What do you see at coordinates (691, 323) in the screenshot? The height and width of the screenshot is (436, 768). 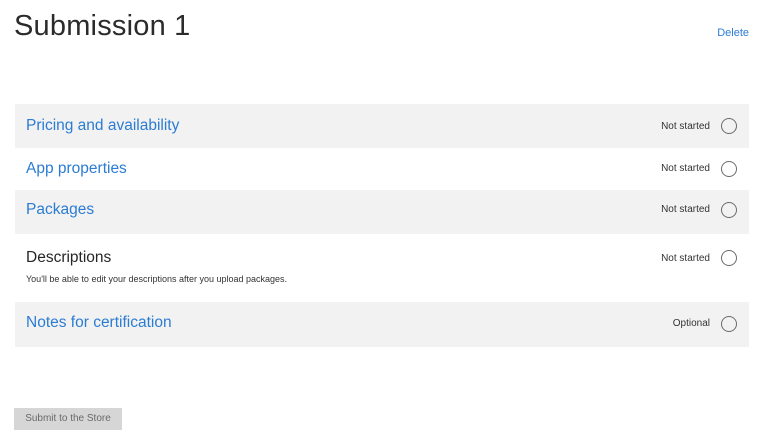 I see `step-status-text: Optional` at bounding box center [691, 323].